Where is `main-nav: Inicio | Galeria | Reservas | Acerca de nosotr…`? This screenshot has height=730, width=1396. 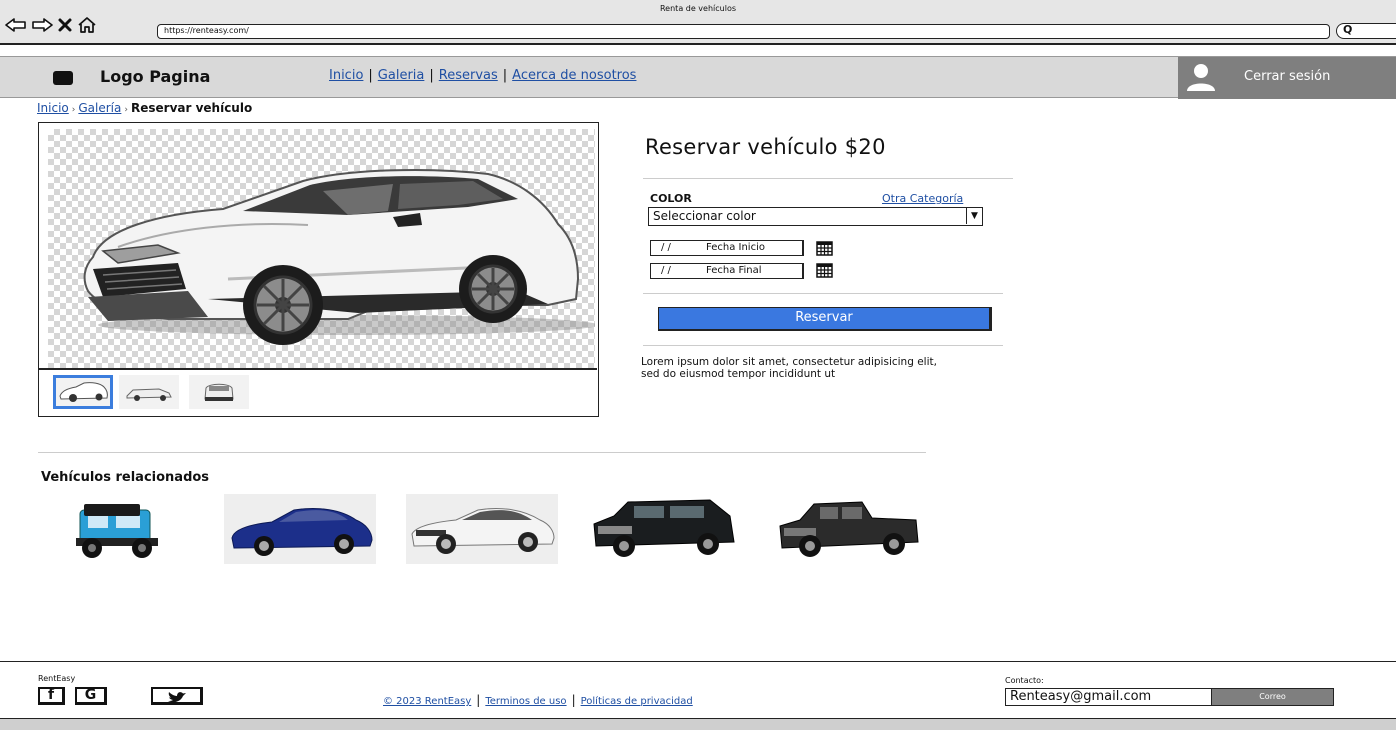
main-nav: Inicio | Galeria | Reservas | Acerca de nosotr… is located at coordinates (482, 75).